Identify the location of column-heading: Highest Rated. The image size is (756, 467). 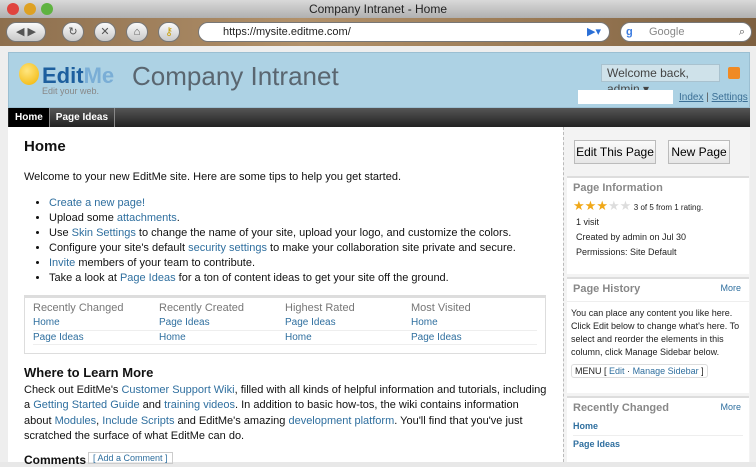
(320, 308).